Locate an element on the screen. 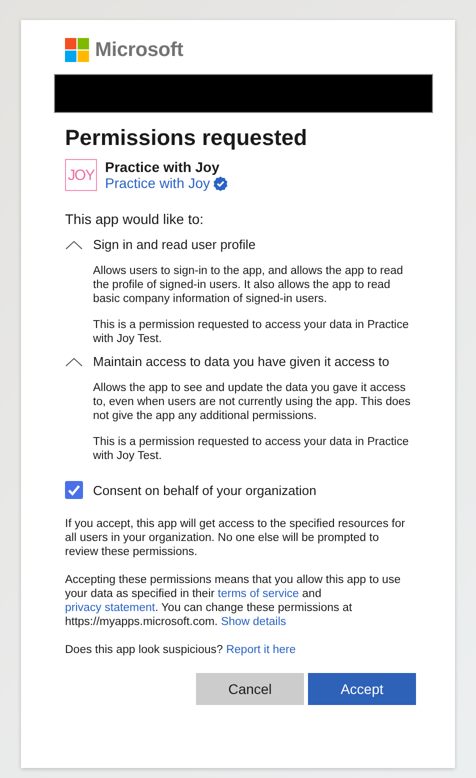  text-link: Report it here is located at coordinates (261, 650).